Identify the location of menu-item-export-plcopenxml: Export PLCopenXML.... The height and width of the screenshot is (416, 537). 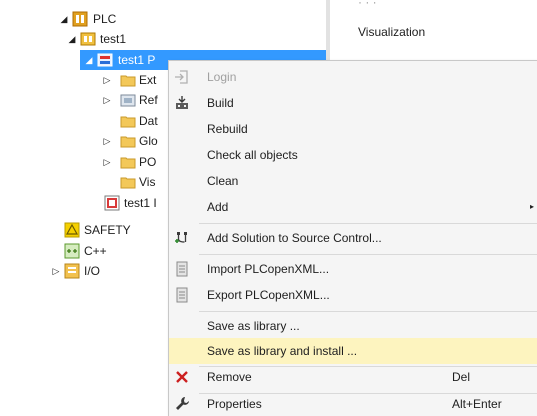
(353, 295).